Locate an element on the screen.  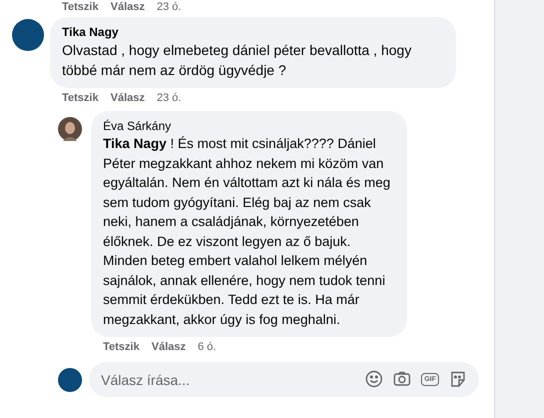
comment-text: Olvastad , hogy elmebeteg dániel péter bevallotta , hogy többé már nem az ördög ügyvédje ? is located at coordinates (237, 60).